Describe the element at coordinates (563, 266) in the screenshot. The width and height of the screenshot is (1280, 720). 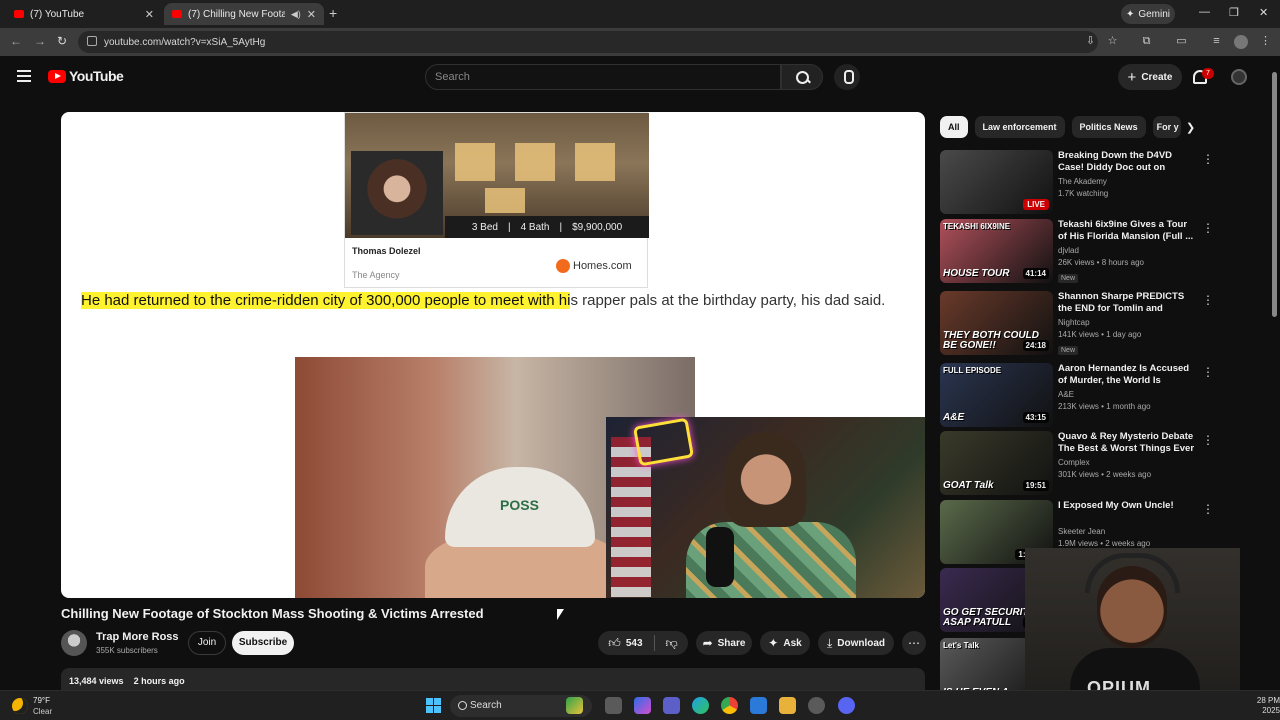
I see `homes-logo-icon` at that location.